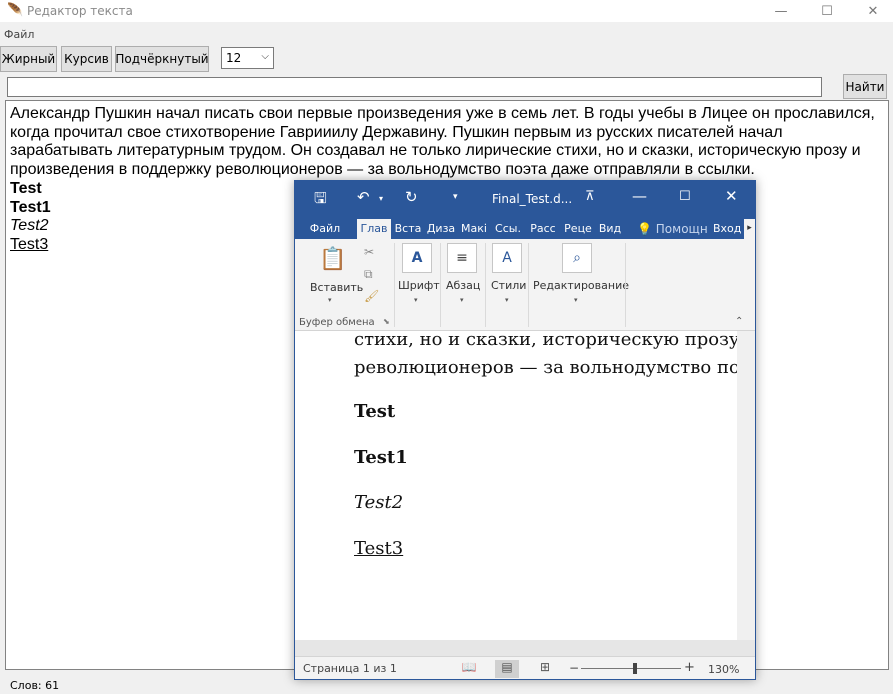 This screenshot has height=694, width=893. Describe the element at coordinates (381, 457) in the screenshot. I see `doc-line-bold-2: Test1` at that location.